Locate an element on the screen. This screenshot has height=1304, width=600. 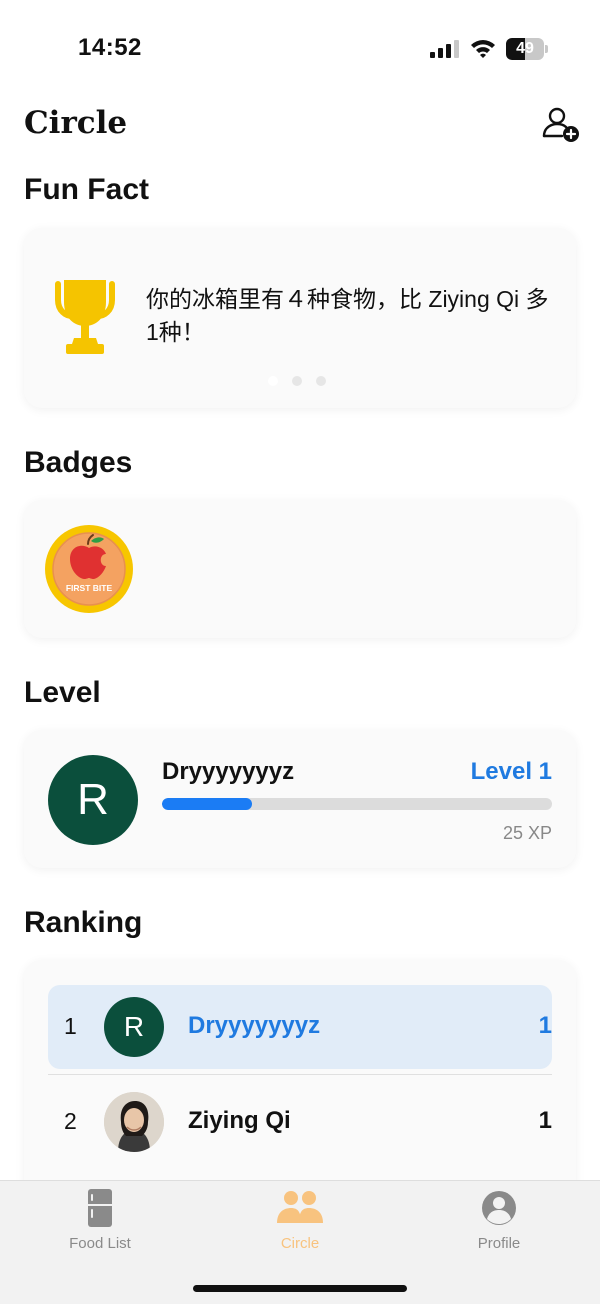
tab-profile: Profile is located at coordinates (499, 1224).